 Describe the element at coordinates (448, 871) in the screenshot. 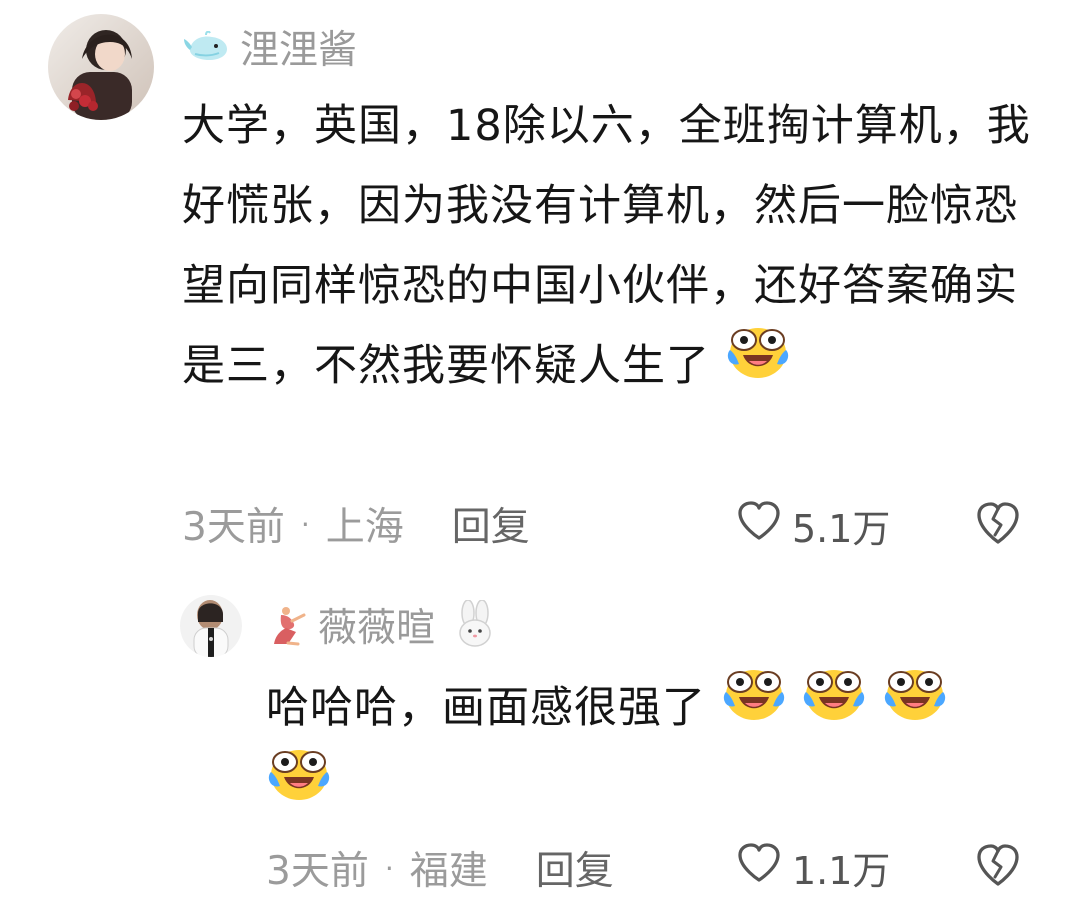

I see `location: 福建` at that location.